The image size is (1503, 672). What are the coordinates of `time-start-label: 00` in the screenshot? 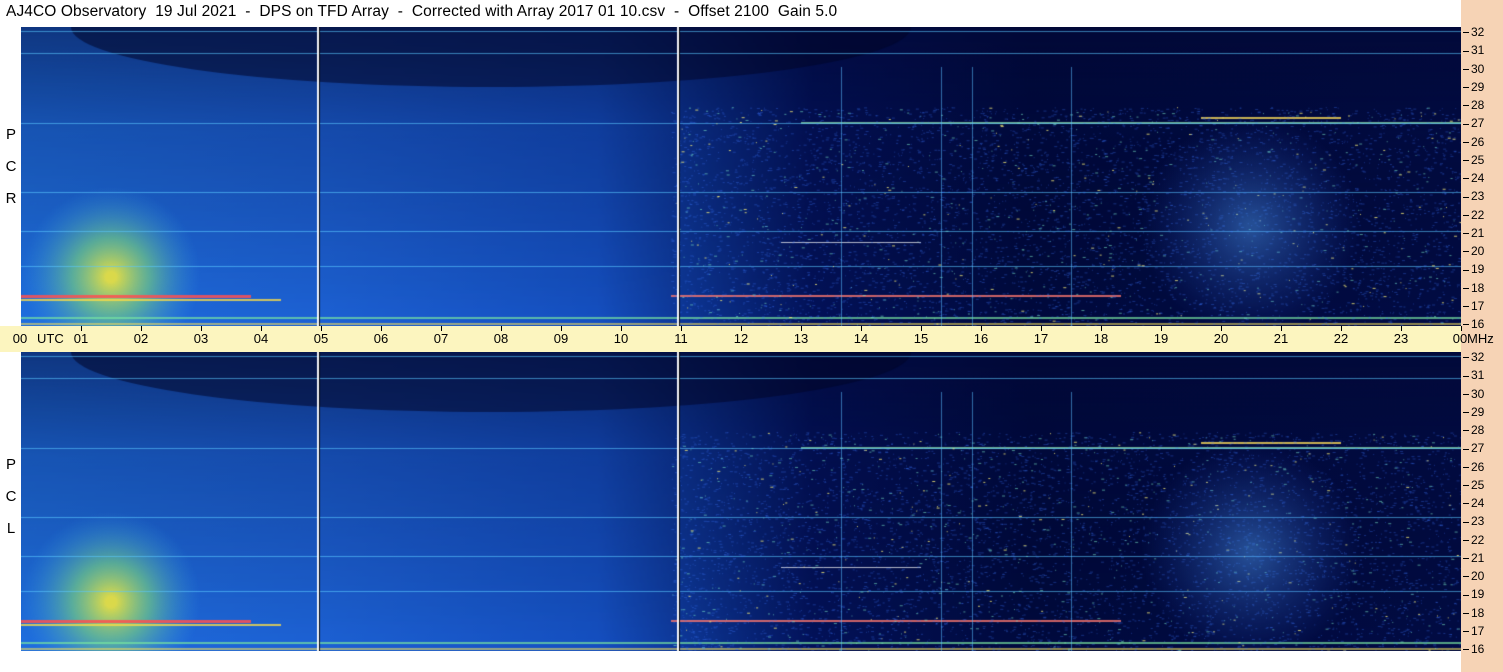 It's located at (20, 338).